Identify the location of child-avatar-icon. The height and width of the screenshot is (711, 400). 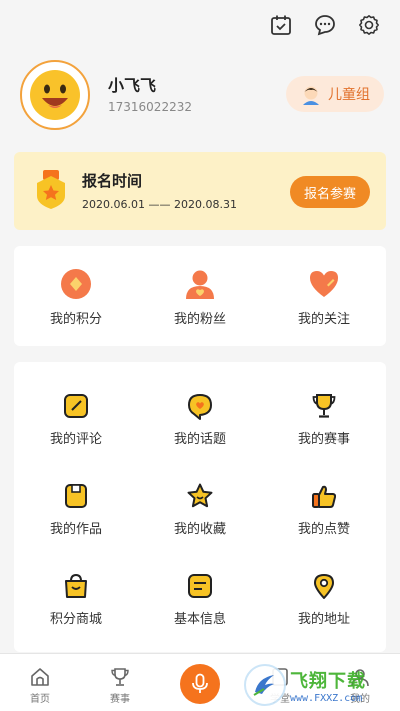
(311, 95).